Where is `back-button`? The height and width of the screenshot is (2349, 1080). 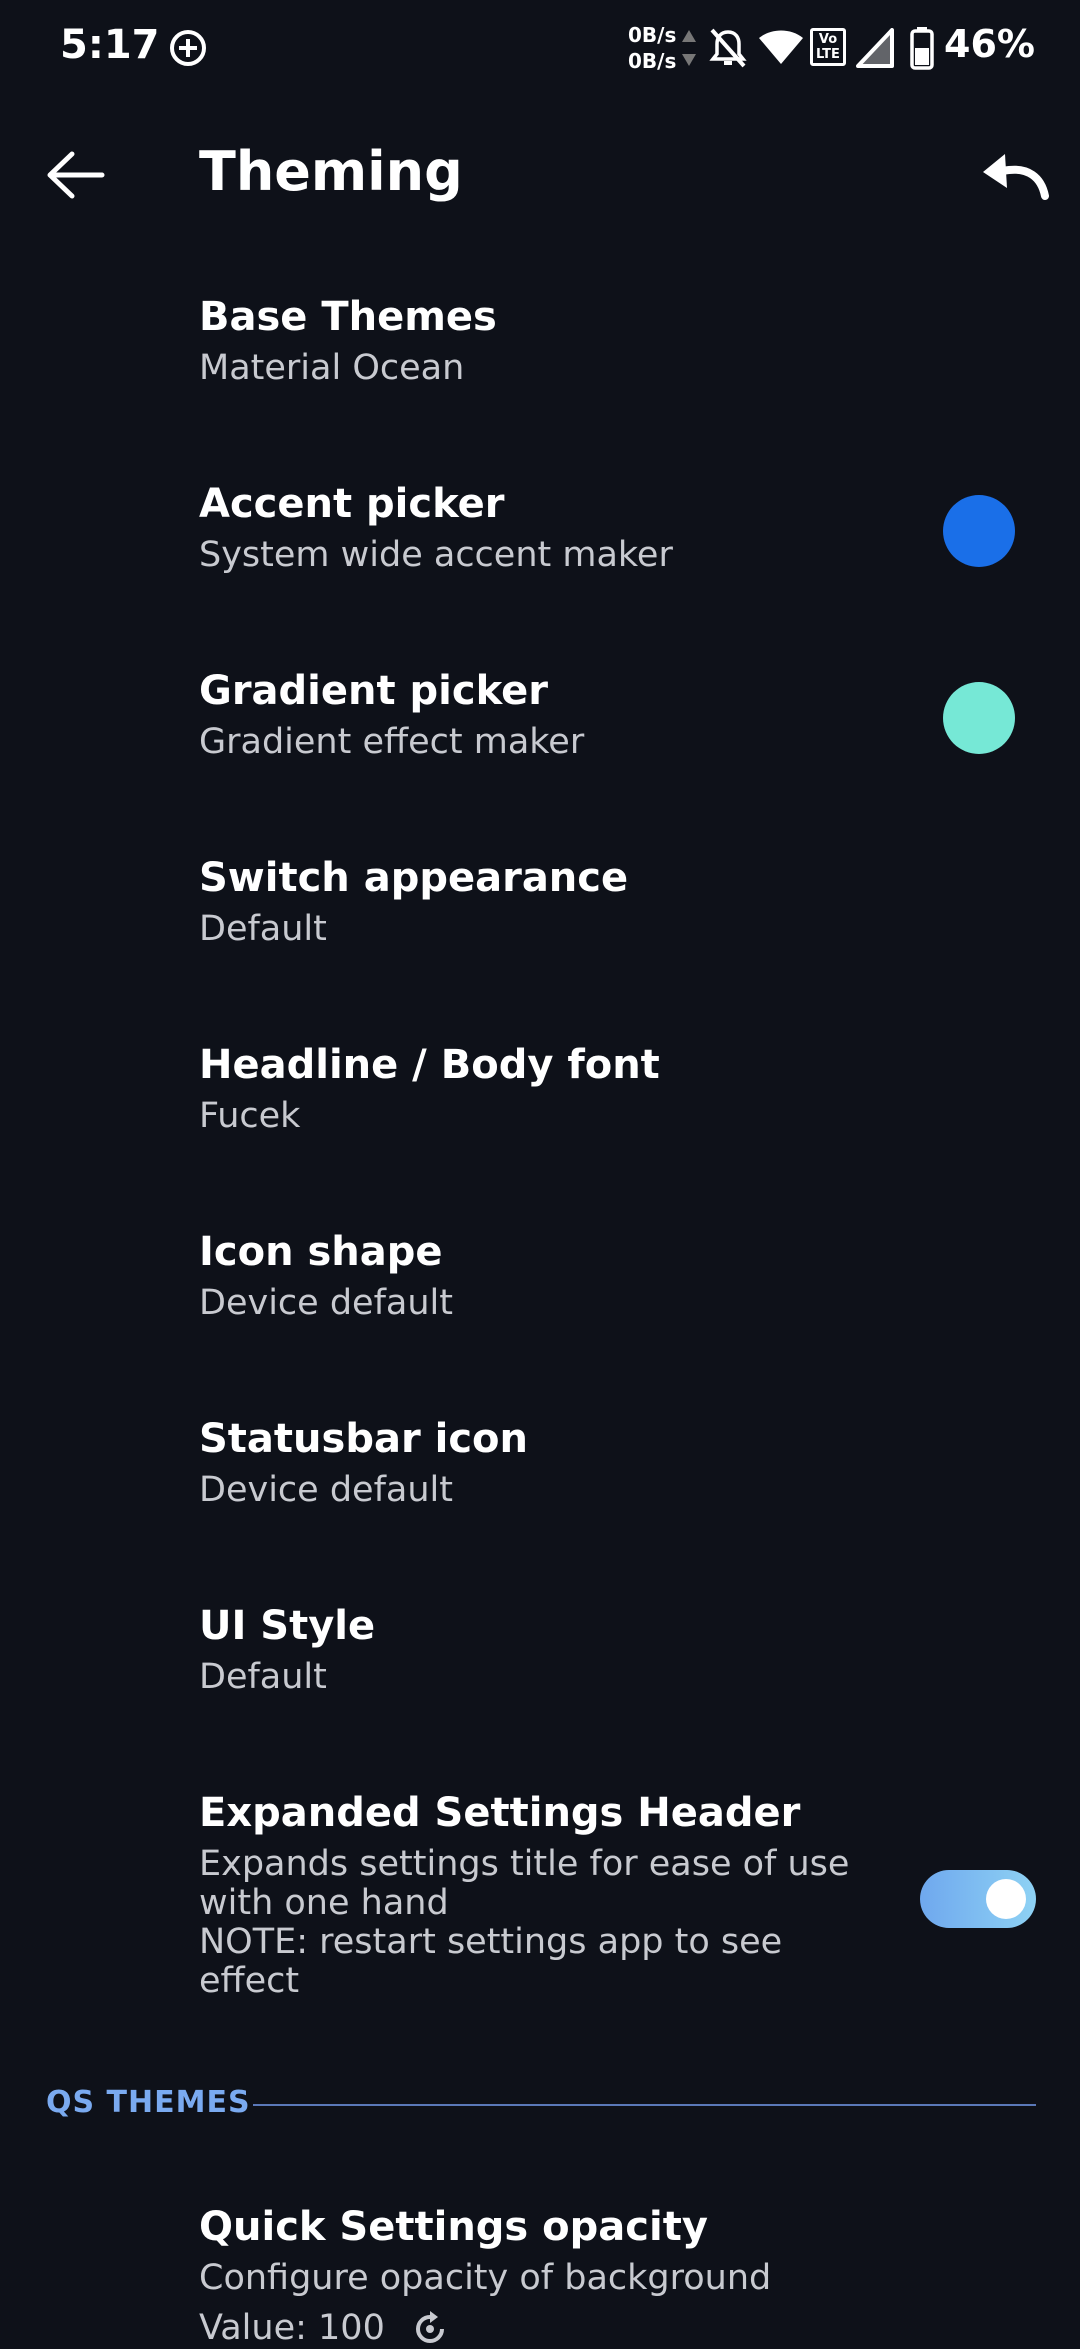 back-button is located at coordinates (76, 175).